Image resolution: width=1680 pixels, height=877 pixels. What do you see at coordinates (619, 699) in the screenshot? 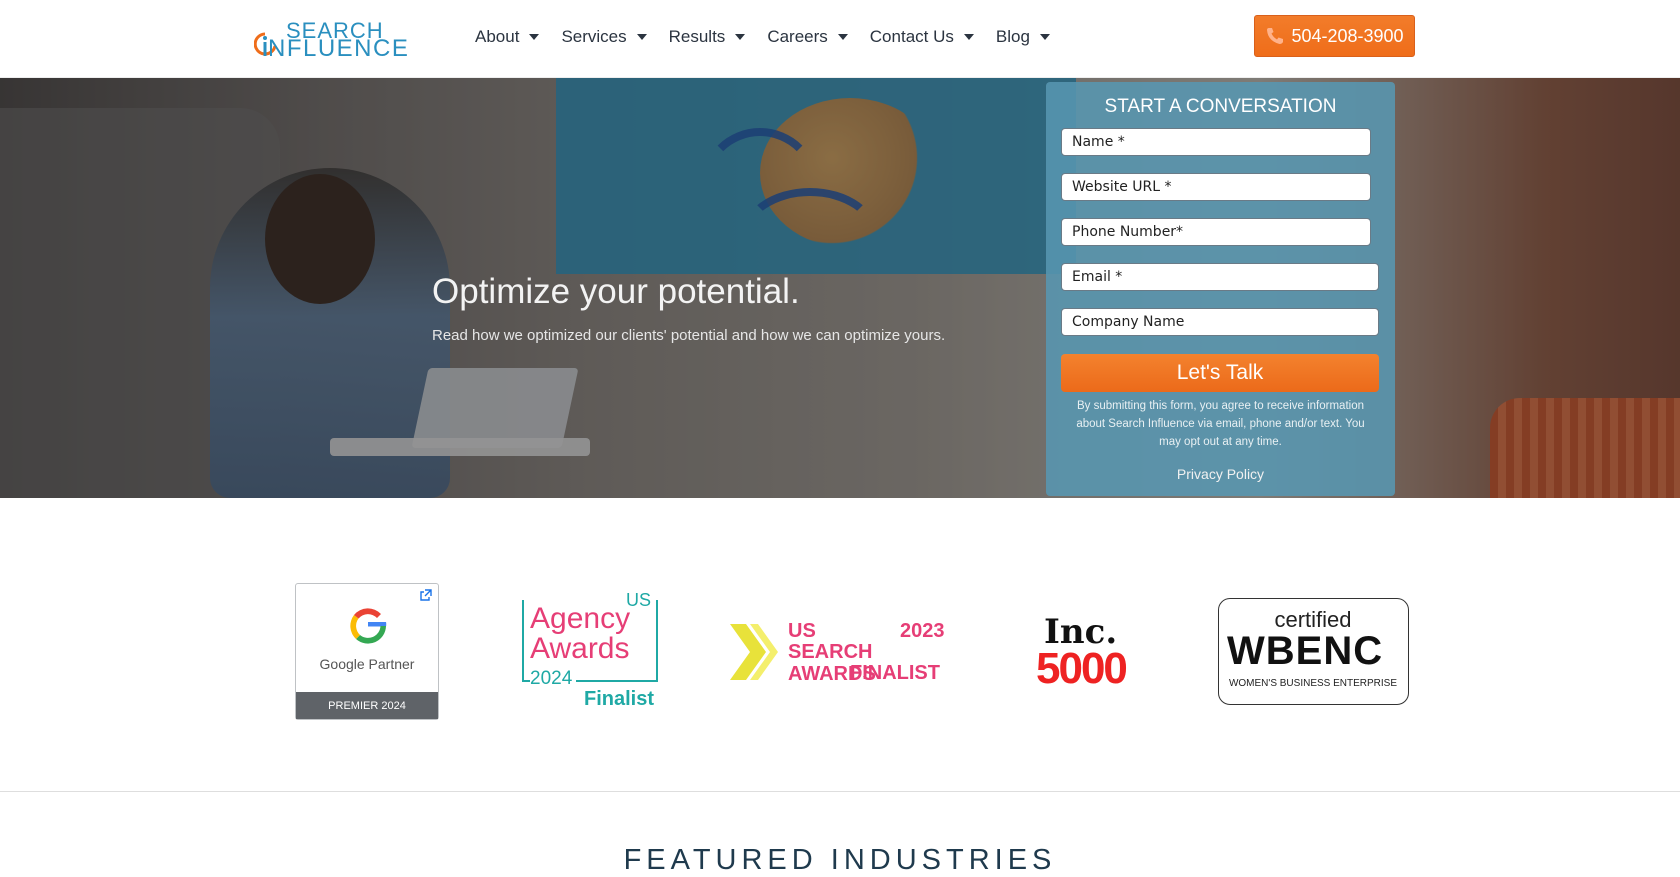
I see `agency-finalist: Finalist` at bounding box center [619, 699].